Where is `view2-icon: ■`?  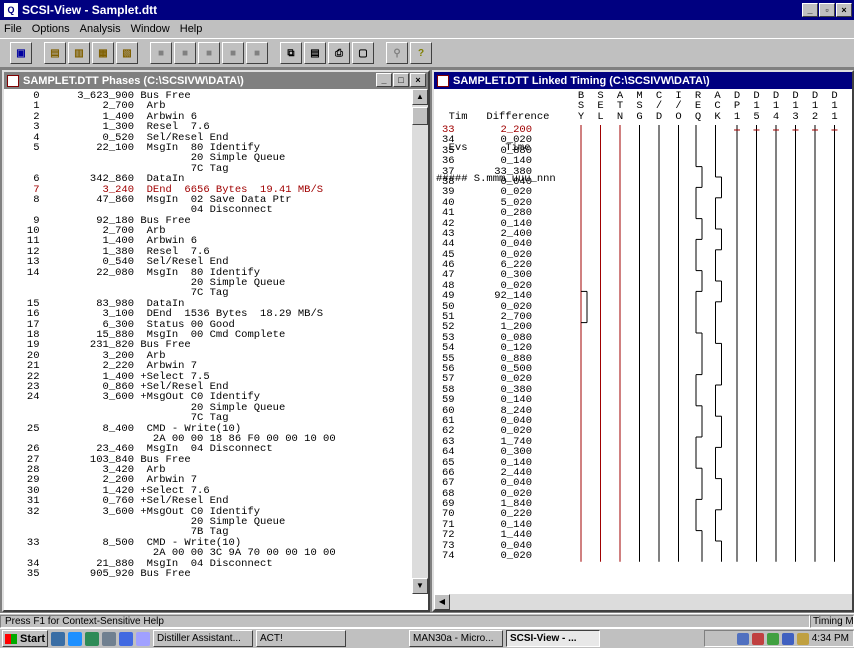 view2-icon: ■ is located at coordinates (185, 53).